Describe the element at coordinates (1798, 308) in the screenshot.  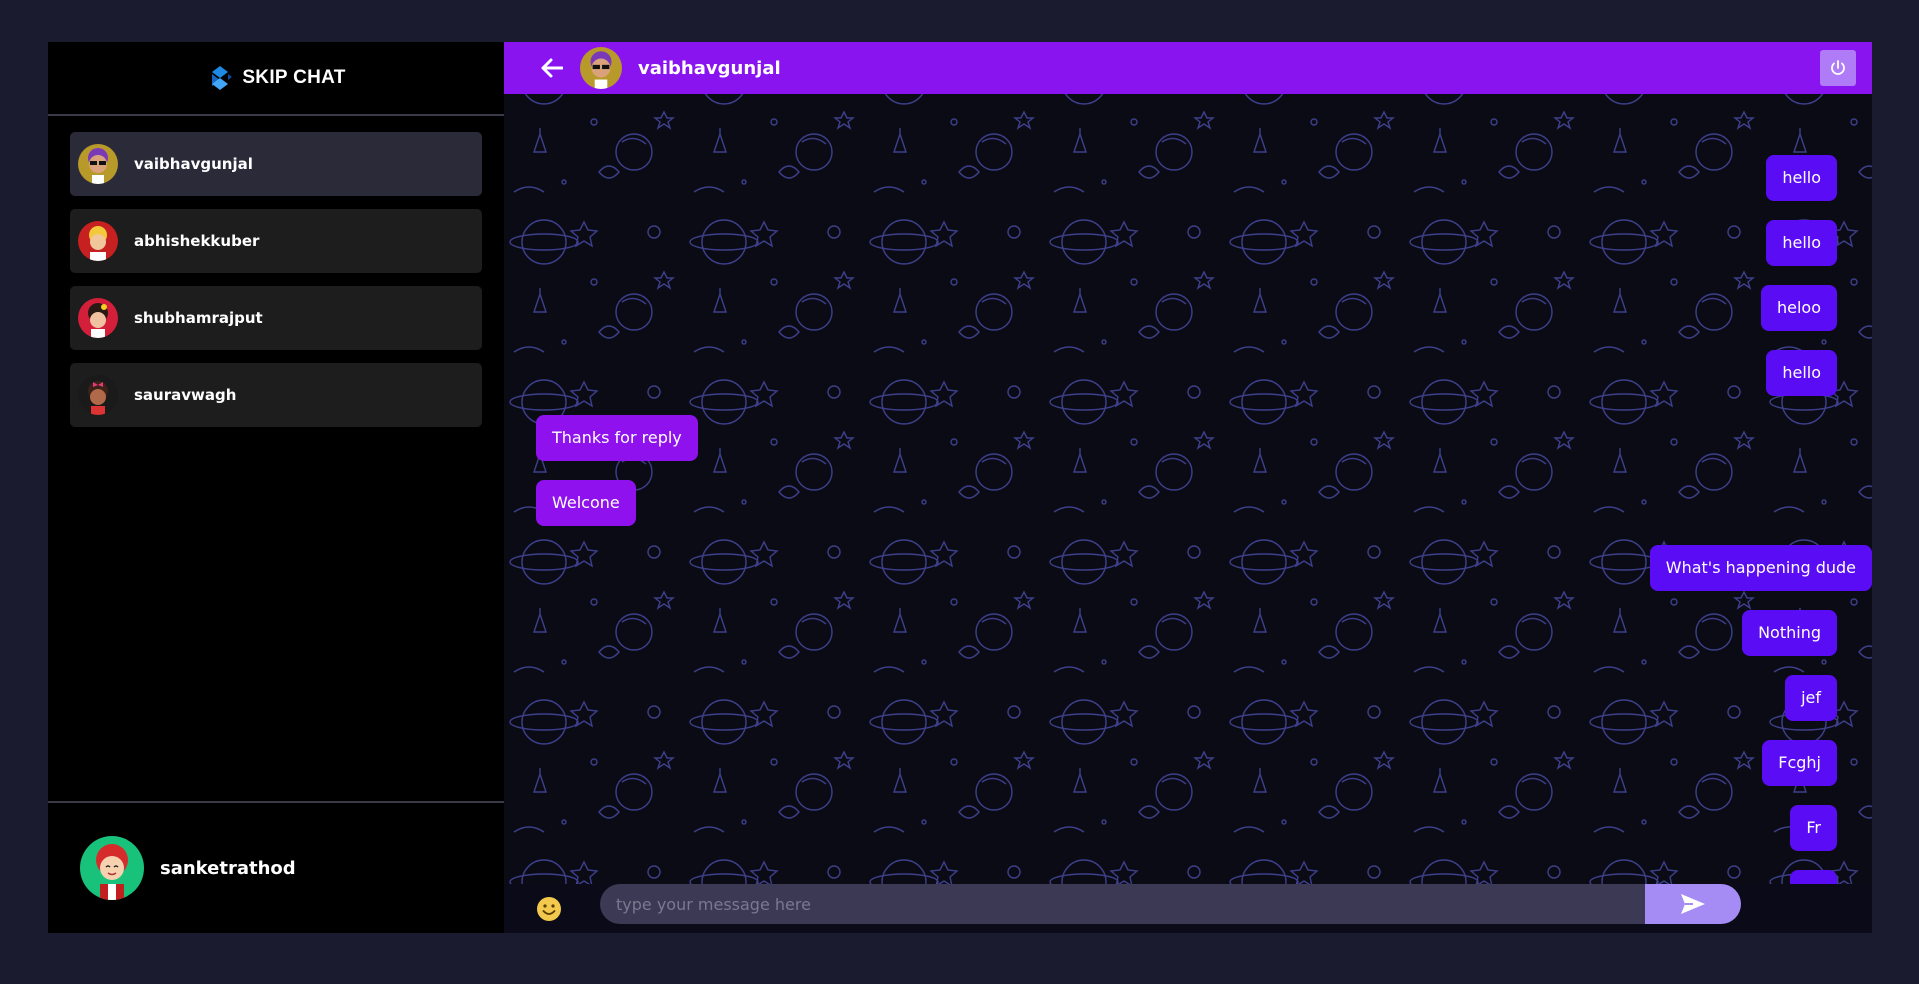
I see `message-bubble-outgoing: heloo` at that location.